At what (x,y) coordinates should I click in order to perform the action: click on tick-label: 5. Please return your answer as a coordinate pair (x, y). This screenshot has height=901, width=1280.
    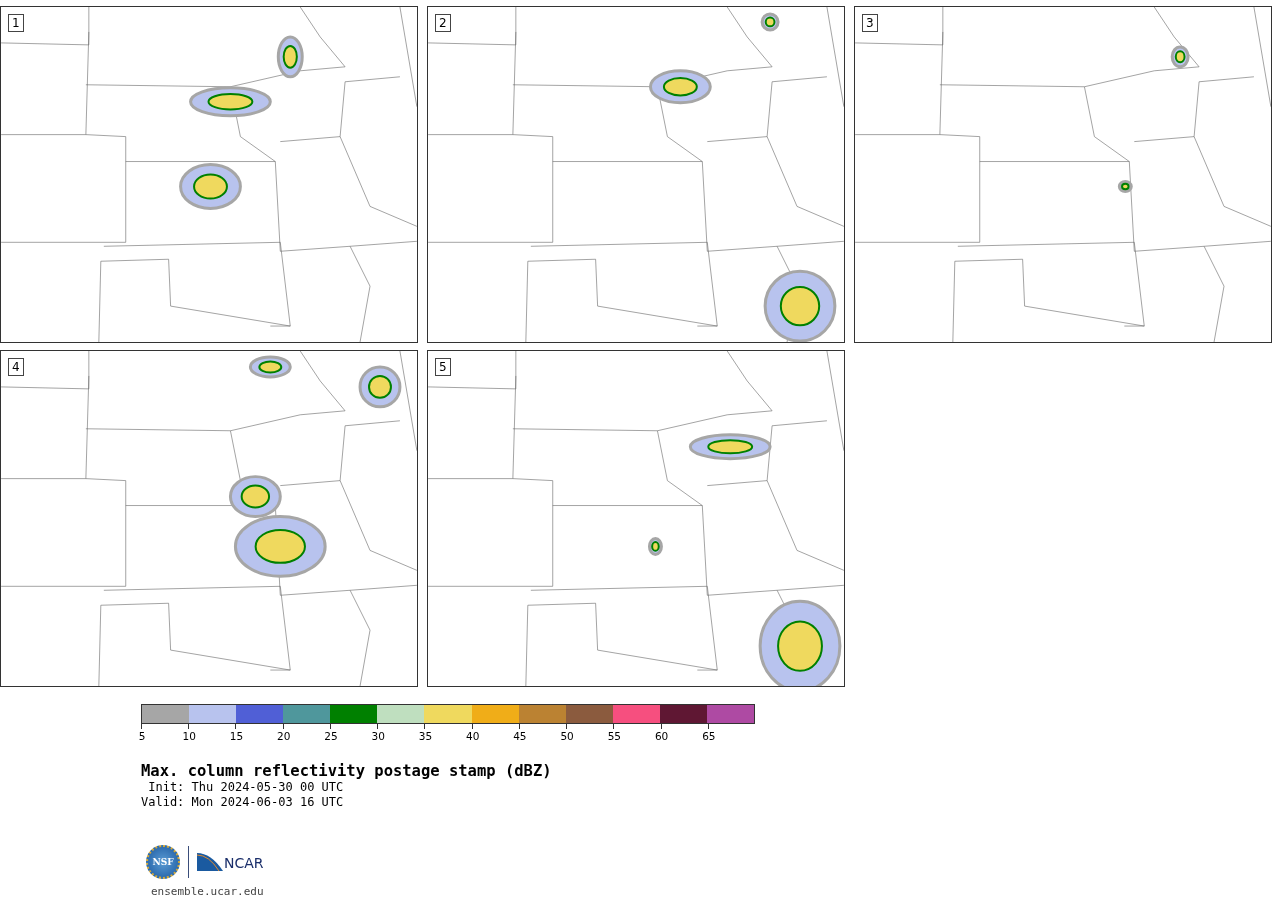
    Looking at the image, I should click on (142, 736).